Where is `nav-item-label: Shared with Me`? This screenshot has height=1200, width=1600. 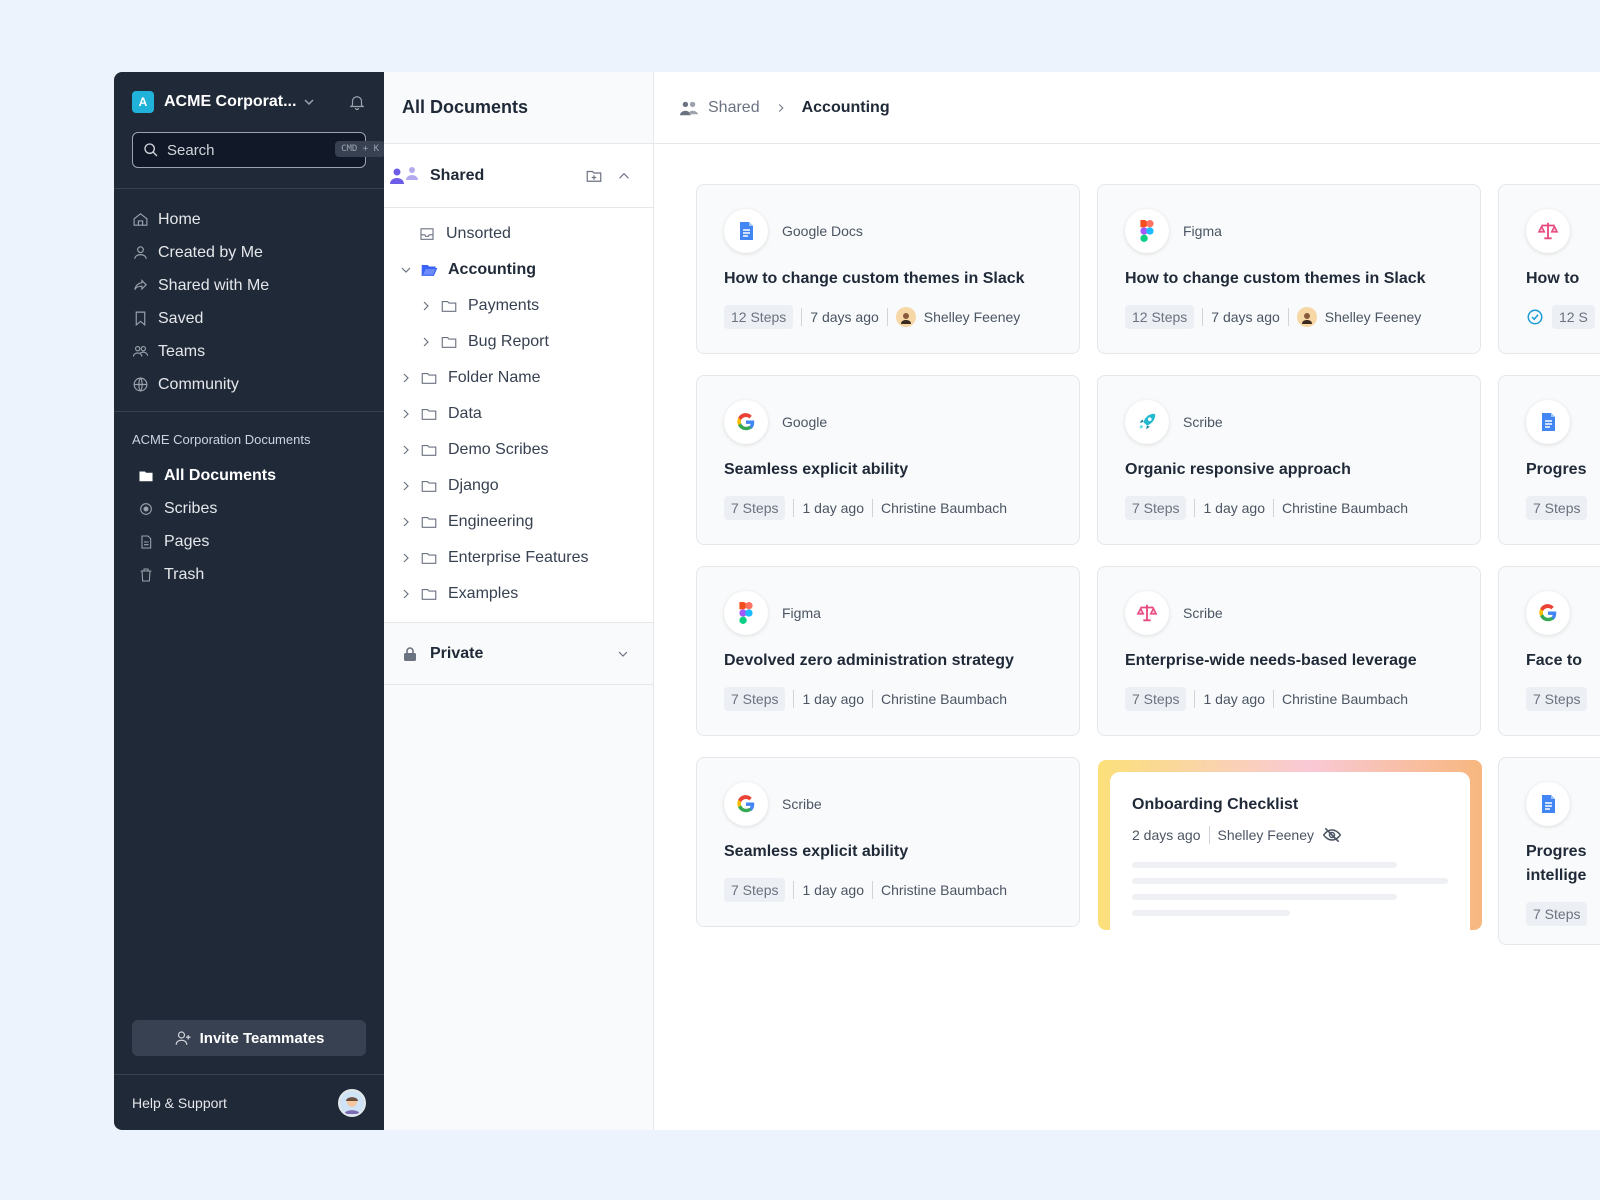 nav-item-label: Shared with Me is located at coordinates (214, 285).